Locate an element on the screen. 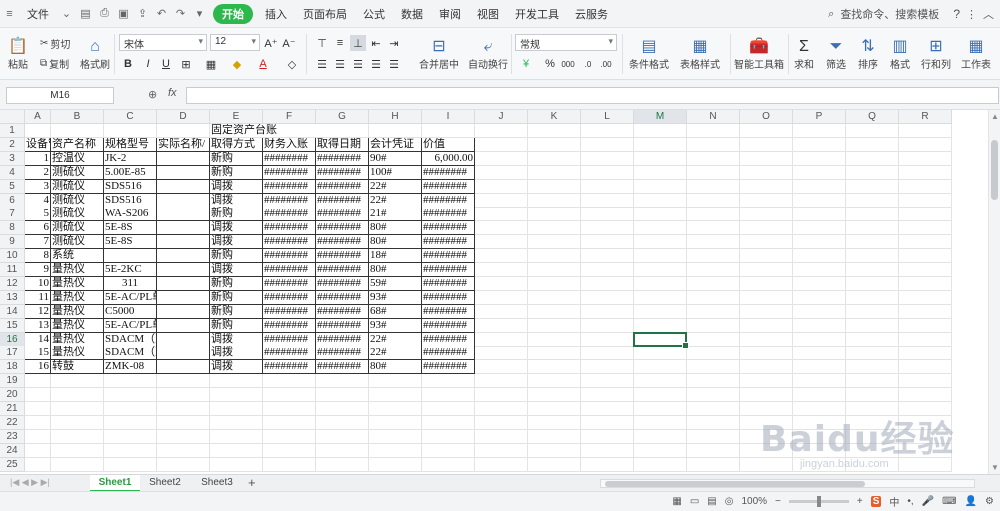  indent-decrease-icon: ⇤ is located at coordinates (376, 43).